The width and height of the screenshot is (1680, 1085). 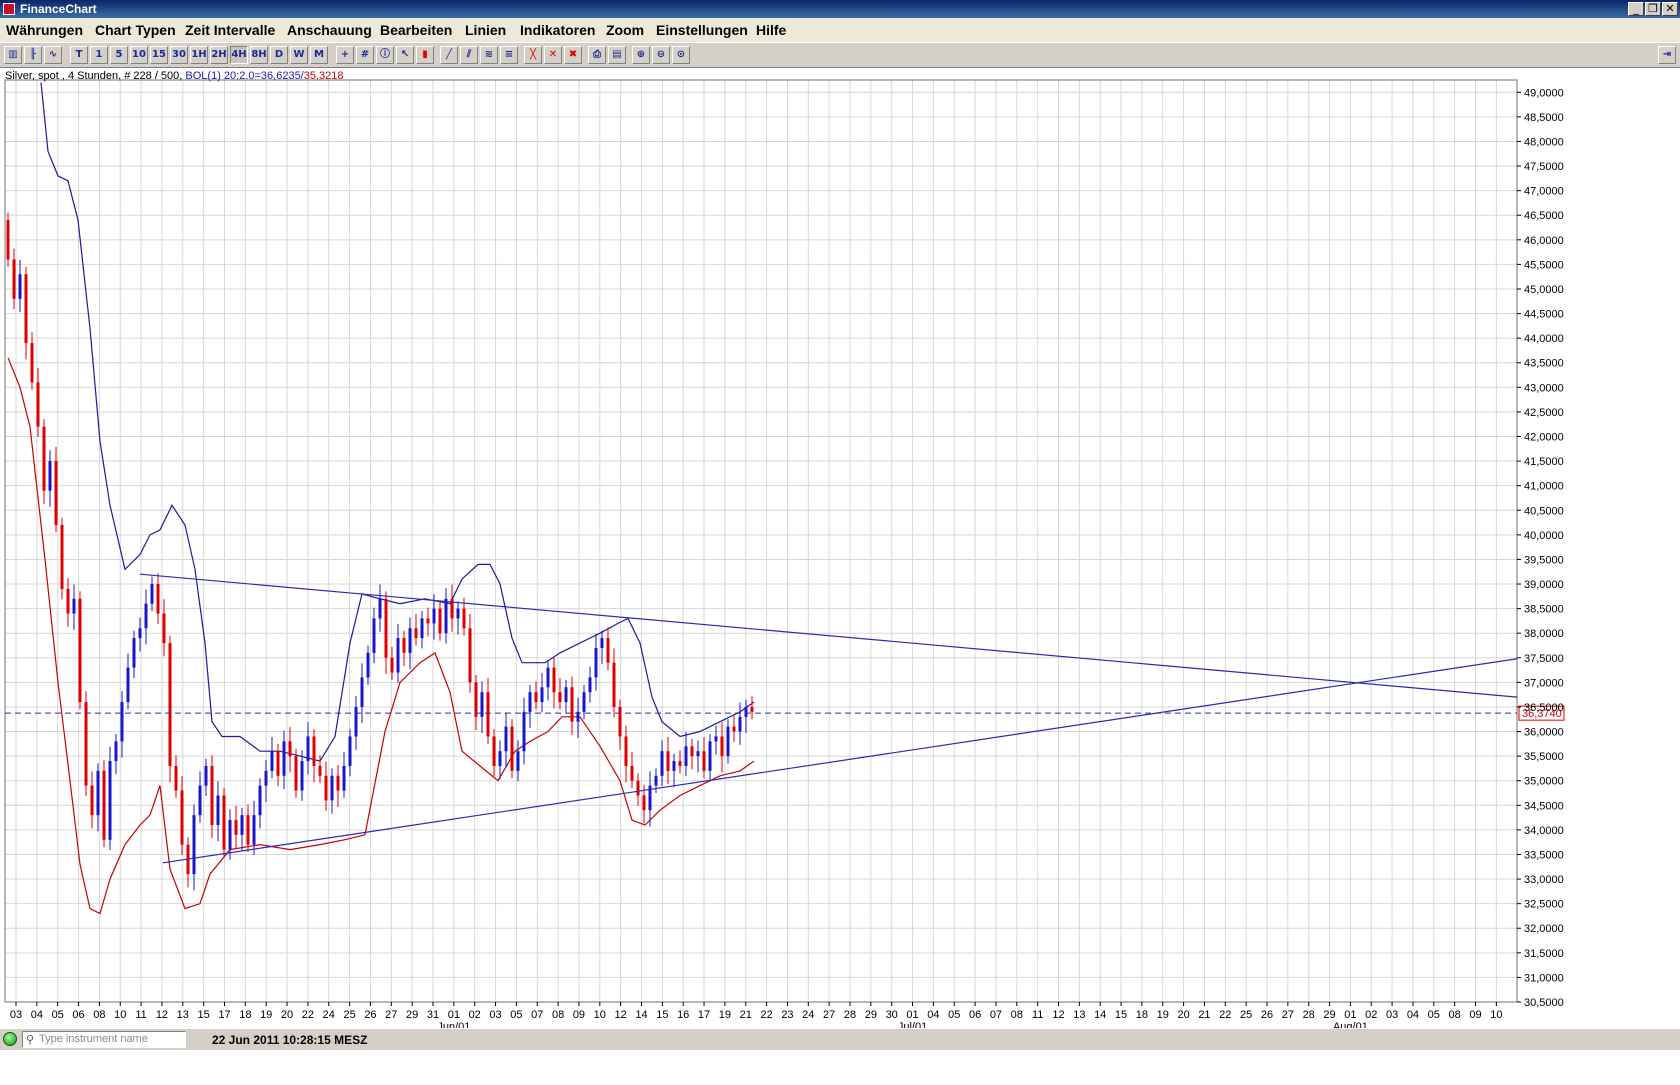 I want to click on interval-8h-button: 8H, so click(x=259, y=55).